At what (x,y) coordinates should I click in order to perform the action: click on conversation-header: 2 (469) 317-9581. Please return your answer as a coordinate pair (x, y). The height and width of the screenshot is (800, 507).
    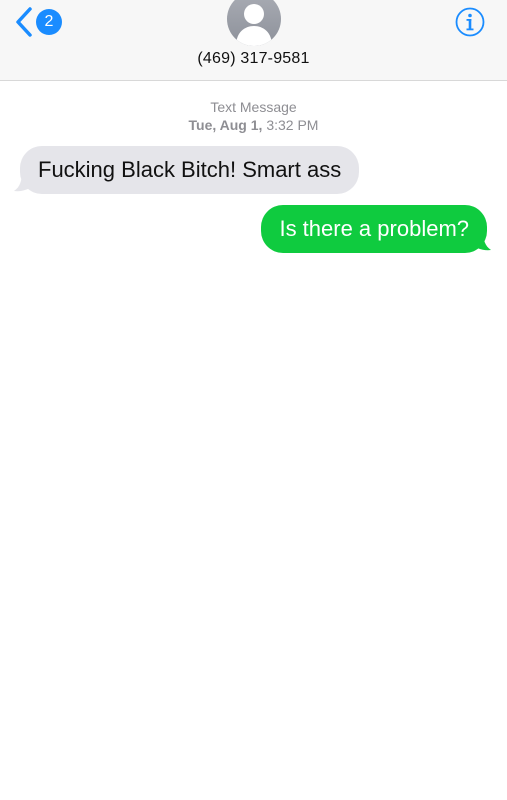
    Looking at the image, I should click on (253, 40).